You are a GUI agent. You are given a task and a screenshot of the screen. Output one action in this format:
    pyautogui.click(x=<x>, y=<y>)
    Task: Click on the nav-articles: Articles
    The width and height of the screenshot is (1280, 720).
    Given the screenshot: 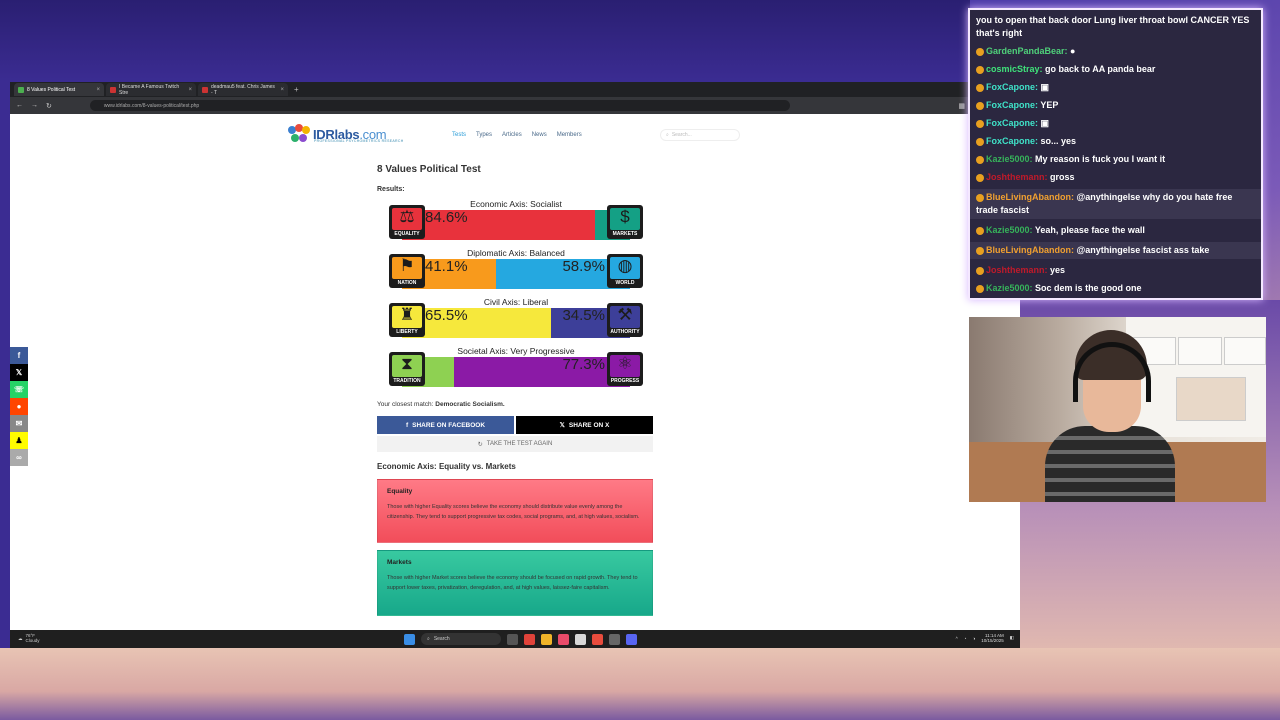 What is the action you would take?
    pyautogui.click(x=512, y=135)
    